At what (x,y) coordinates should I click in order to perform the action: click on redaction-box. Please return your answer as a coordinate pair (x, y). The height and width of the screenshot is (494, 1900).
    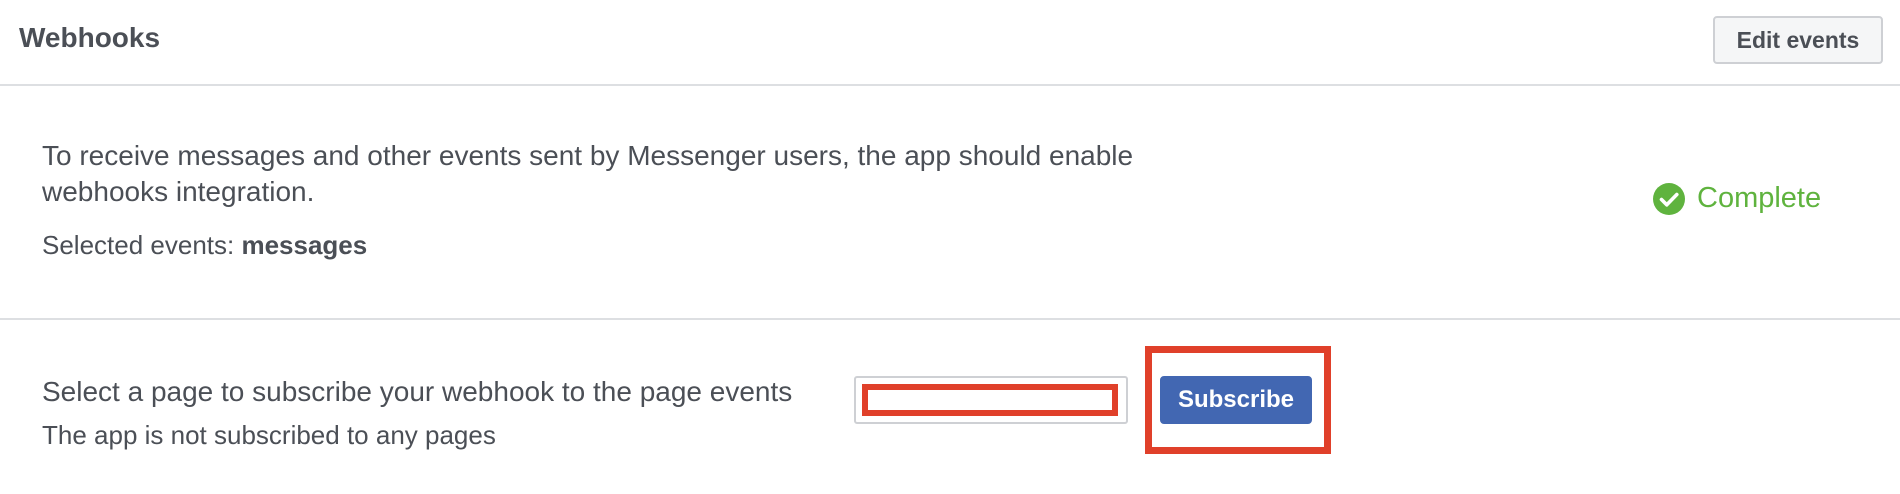
    Looking at the image, I should click on (990, 400).